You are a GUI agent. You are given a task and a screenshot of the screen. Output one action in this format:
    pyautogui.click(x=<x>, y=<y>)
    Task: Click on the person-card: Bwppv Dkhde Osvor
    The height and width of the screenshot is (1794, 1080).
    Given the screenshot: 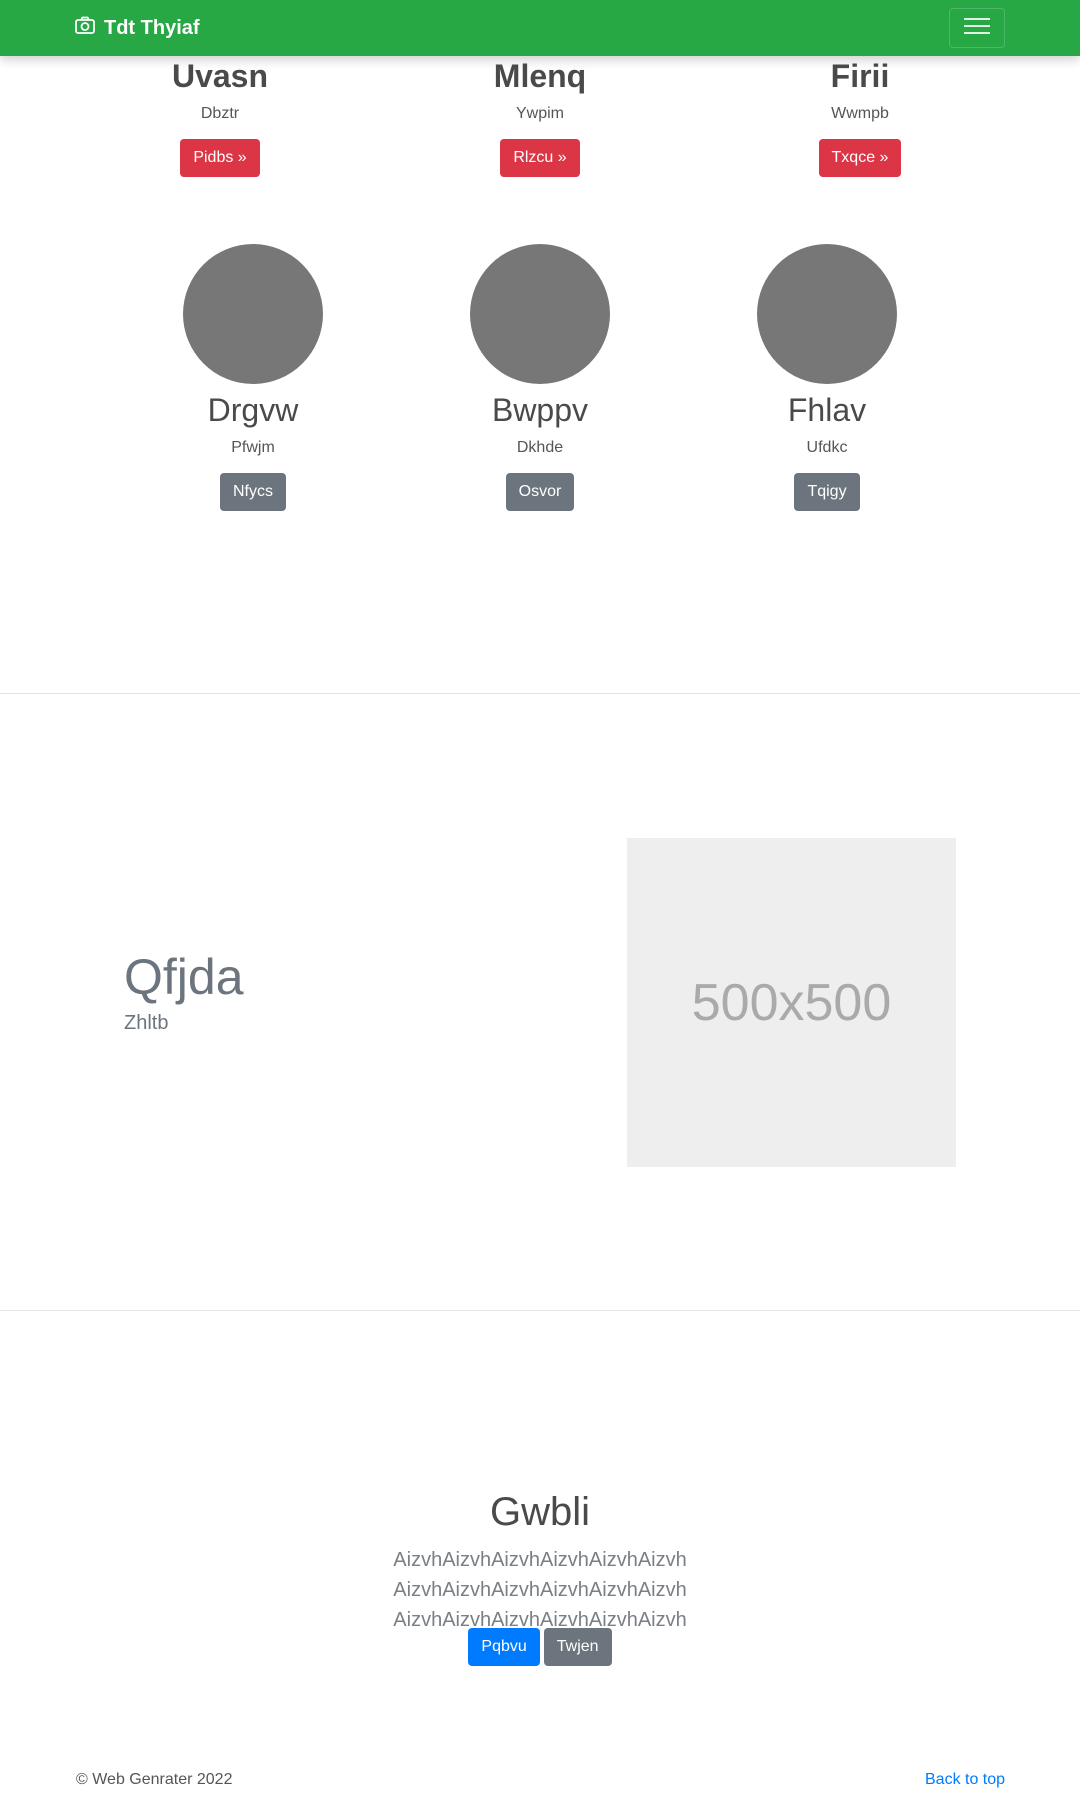 What is the action you would take?
    pyautogui.click(x=540, y=377)
    